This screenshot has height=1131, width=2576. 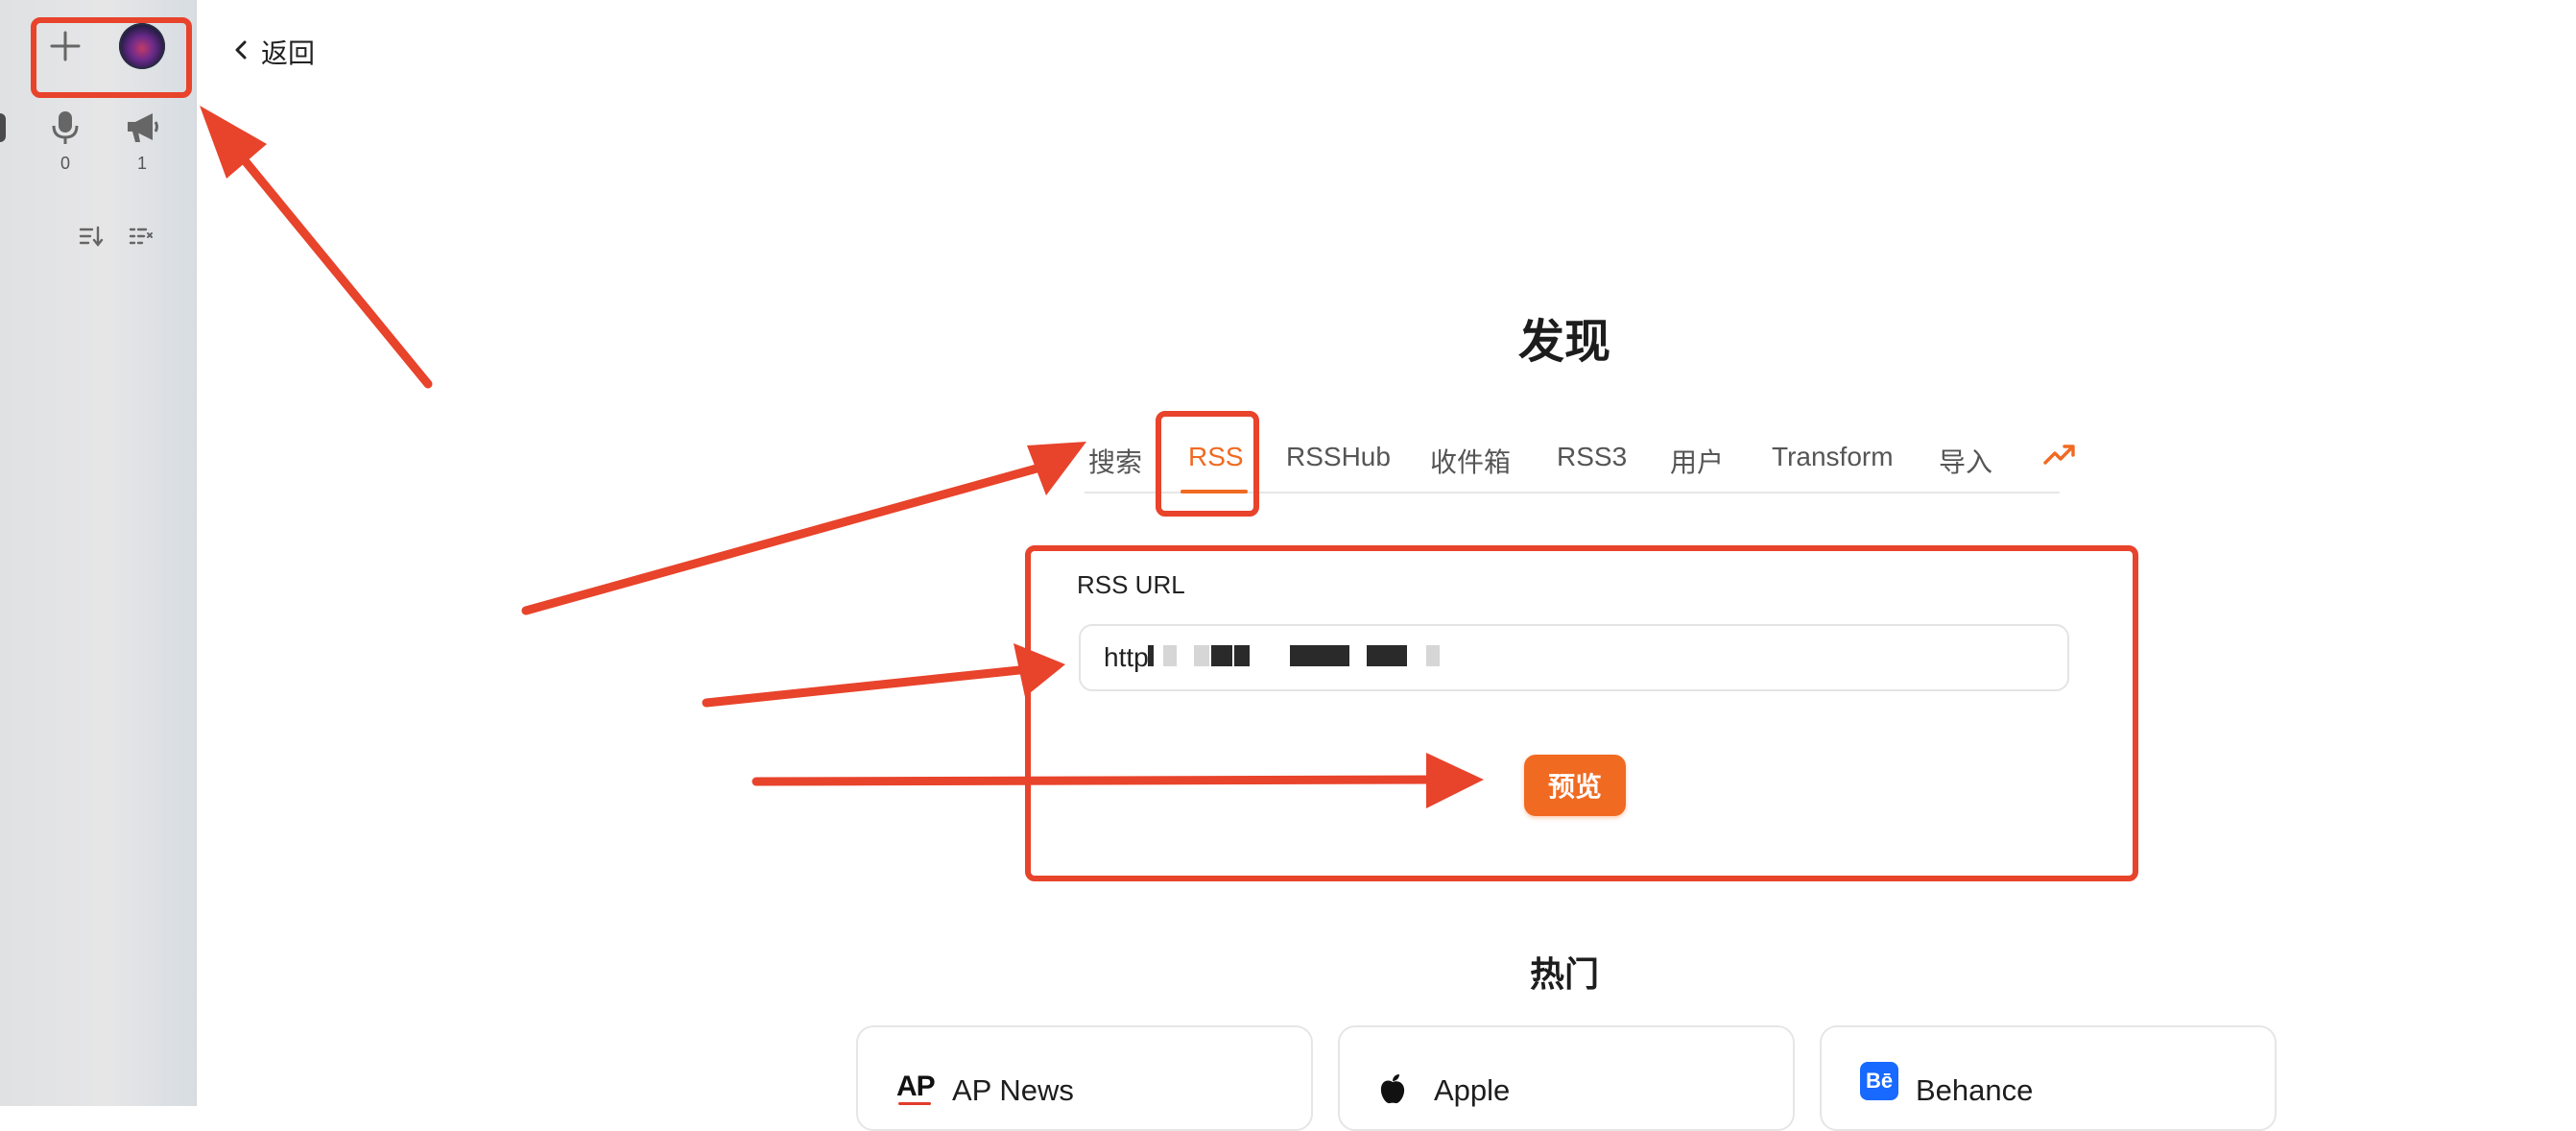 What do you see at coordinates (1115, 461) in the screenshot?
I see `tab-search: 搜索` at bounding box center [1115, 461].